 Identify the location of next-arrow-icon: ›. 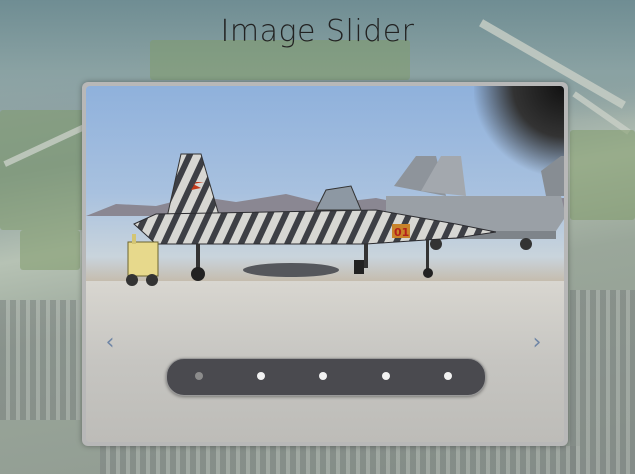
(537, 343).